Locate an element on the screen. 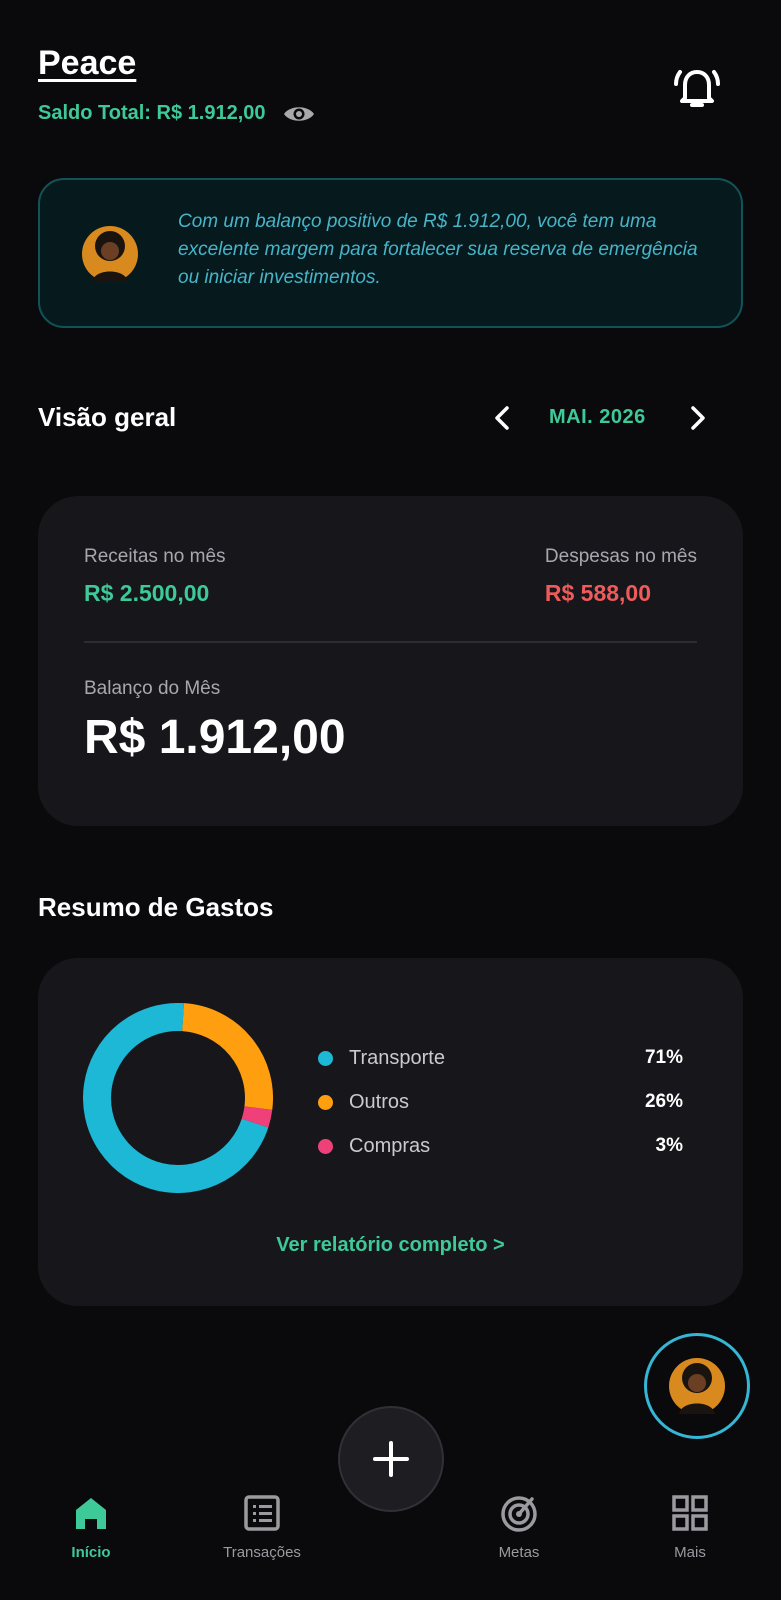 The width and height of the screenshot is (781, 1600). legend-item: Outros 26% is located at coordinates (508, 1102).